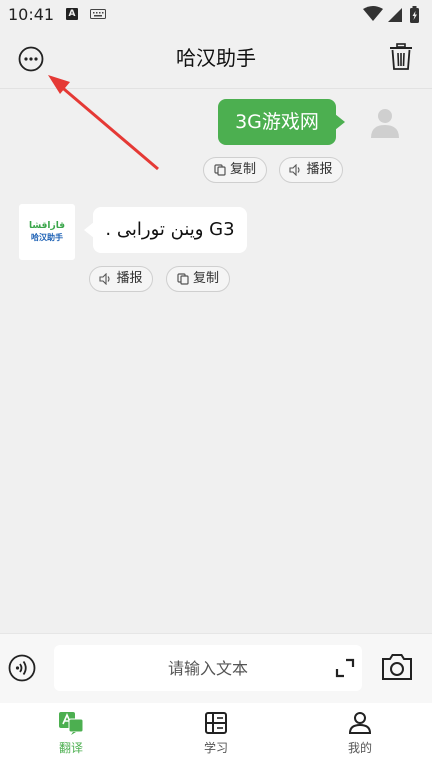  Describe the element at coordinates (401, 57) in the screenshot. I see `trash-icon` at that location.